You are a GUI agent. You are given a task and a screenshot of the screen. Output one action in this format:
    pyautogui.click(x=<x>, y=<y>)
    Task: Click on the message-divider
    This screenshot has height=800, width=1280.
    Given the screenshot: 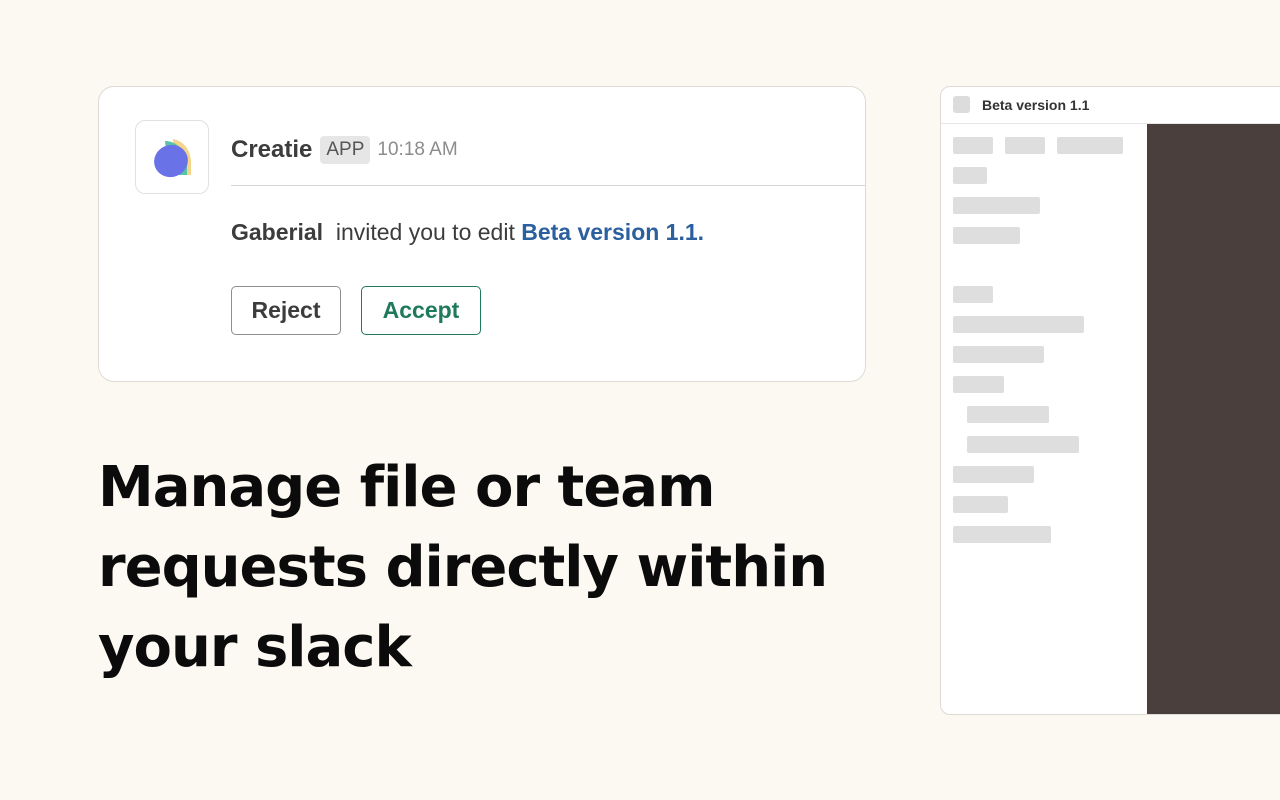 What is the action you would take?
    pyautogui.click(x=548, y=185)
    